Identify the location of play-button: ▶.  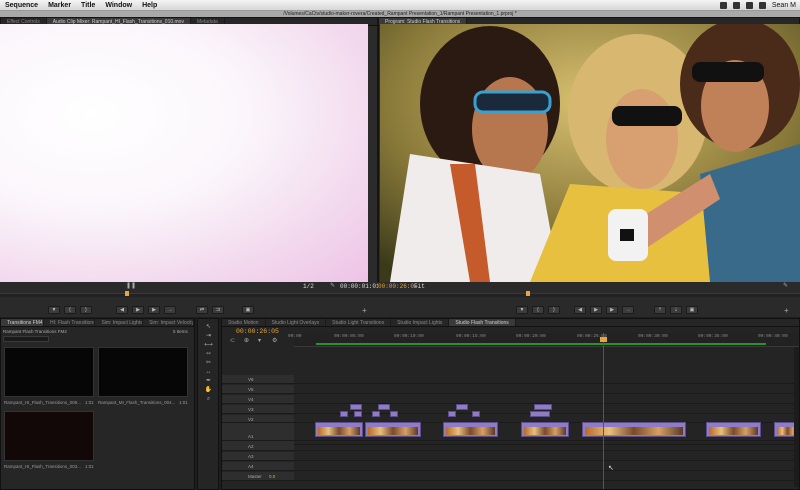
(138, 310).